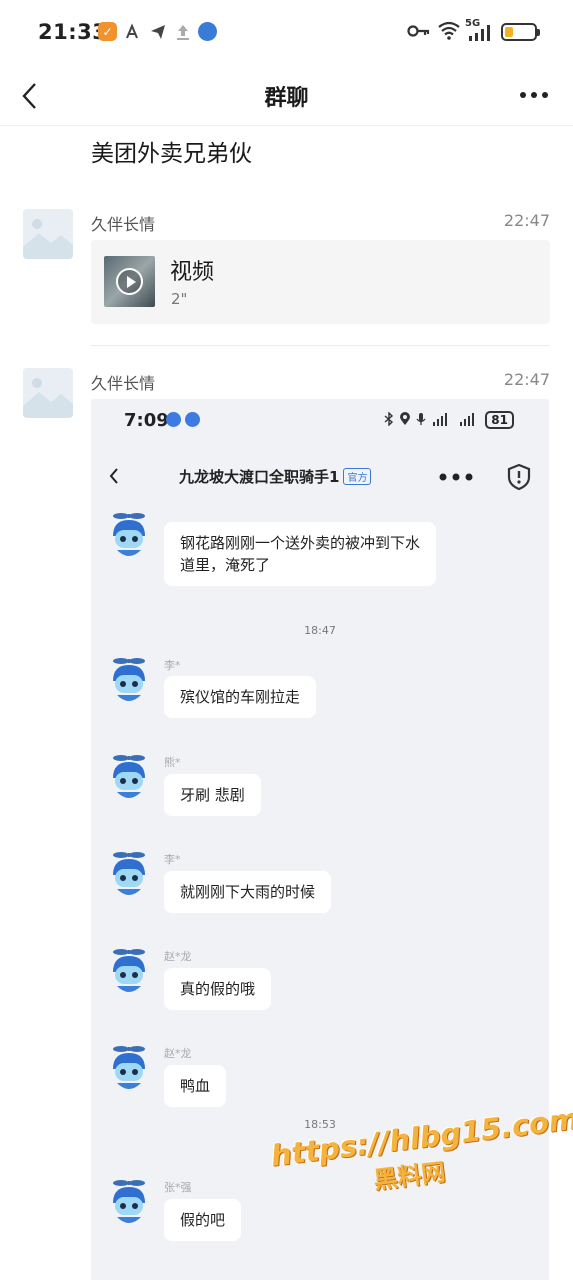  Describe the element at coordinates (389, 419) in the screenshot. I see `bluetooth-icon` at that location.